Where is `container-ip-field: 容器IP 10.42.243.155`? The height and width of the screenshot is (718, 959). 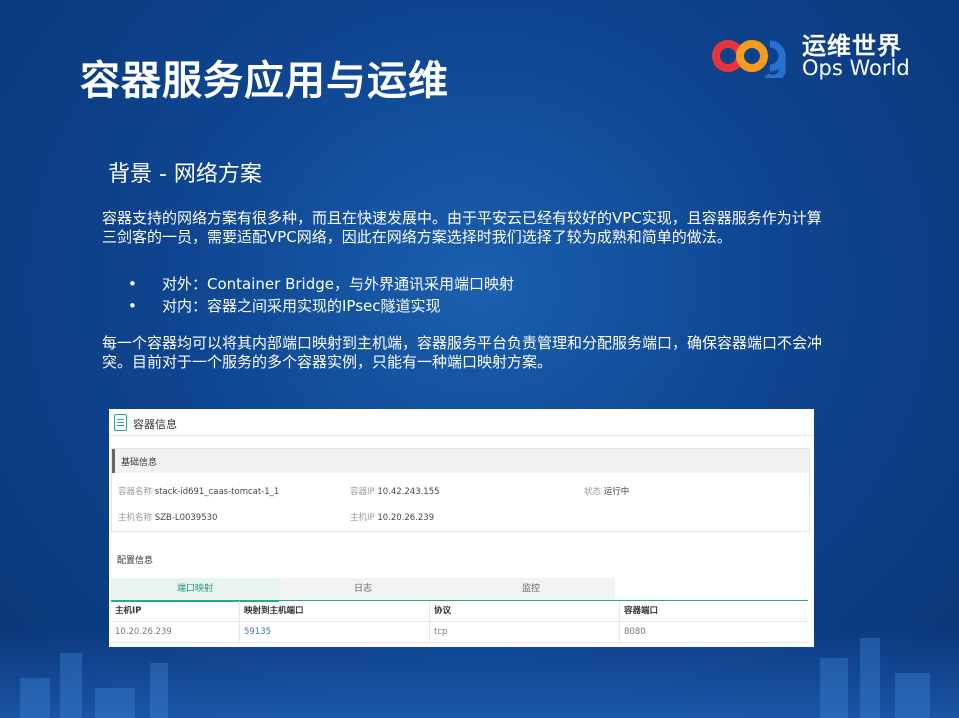 container-ip-field: 容器IP 10.42.243.155 is located at coordinates (395, 491).